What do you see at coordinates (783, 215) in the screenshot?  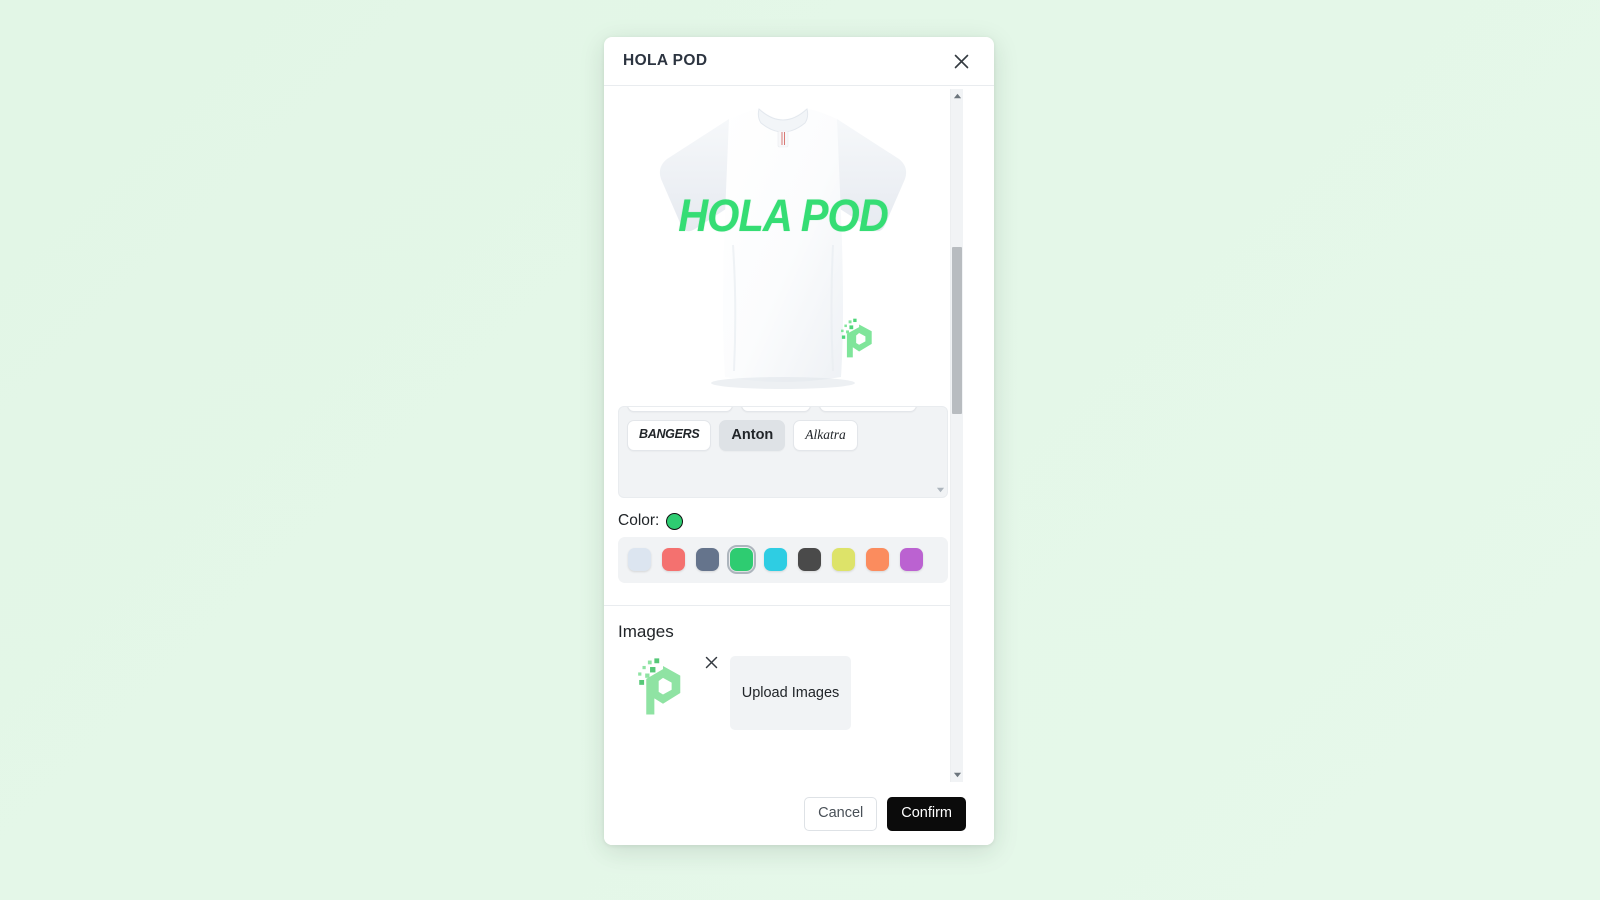 I see `tshirt-print-text: HOLA POD` at bounding box center [783, 215].